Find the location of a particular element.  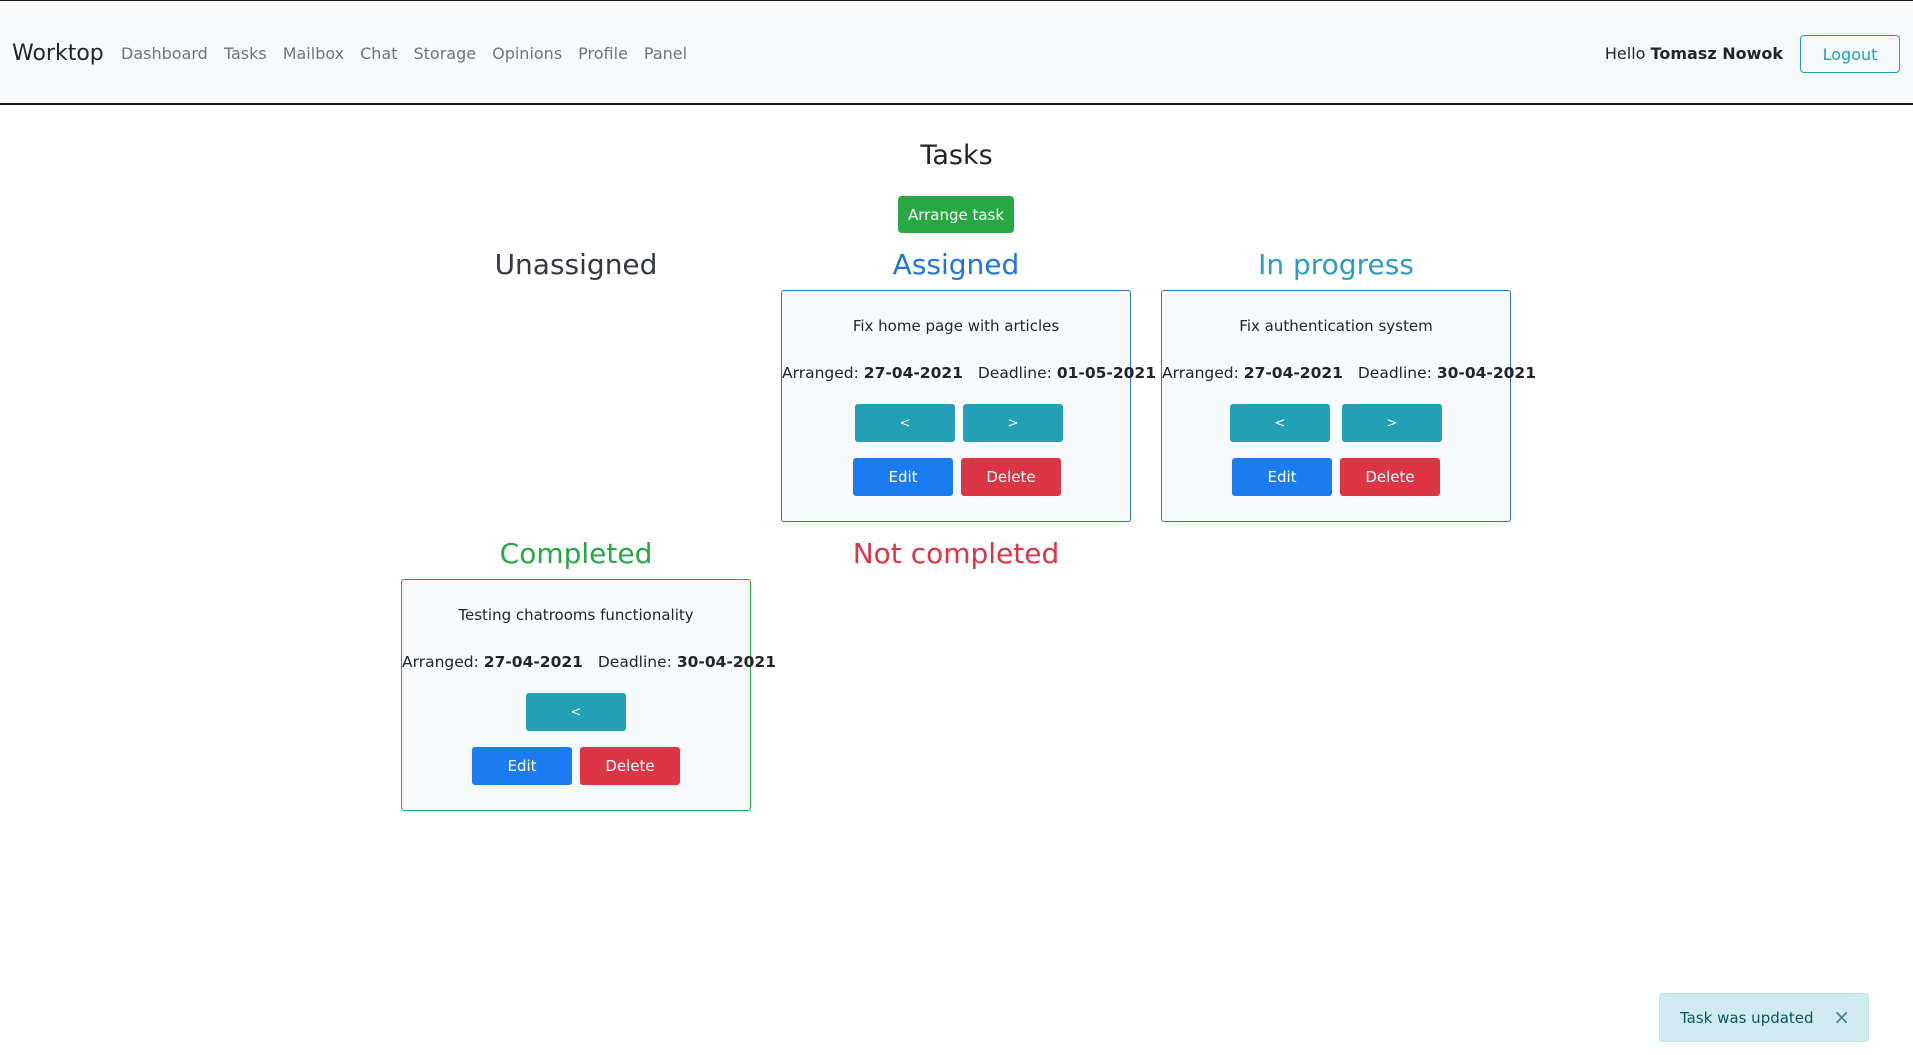

greeting-prefix: Hello is located at coordinates (1625, 53).